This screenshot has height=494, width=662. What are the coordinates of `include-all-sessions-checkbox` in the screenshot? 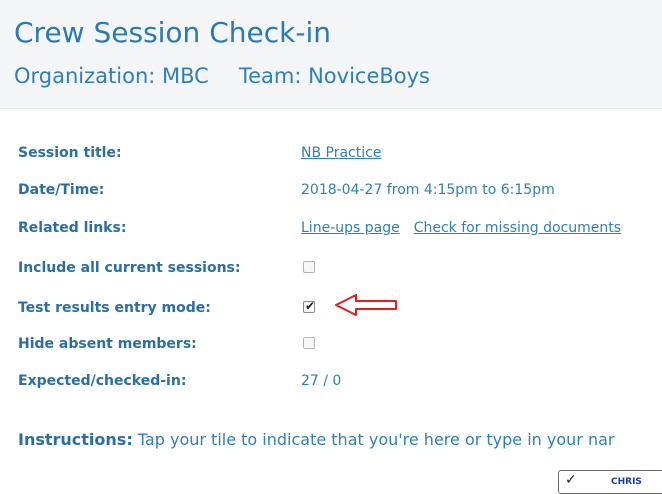 It's located at (309, 267).